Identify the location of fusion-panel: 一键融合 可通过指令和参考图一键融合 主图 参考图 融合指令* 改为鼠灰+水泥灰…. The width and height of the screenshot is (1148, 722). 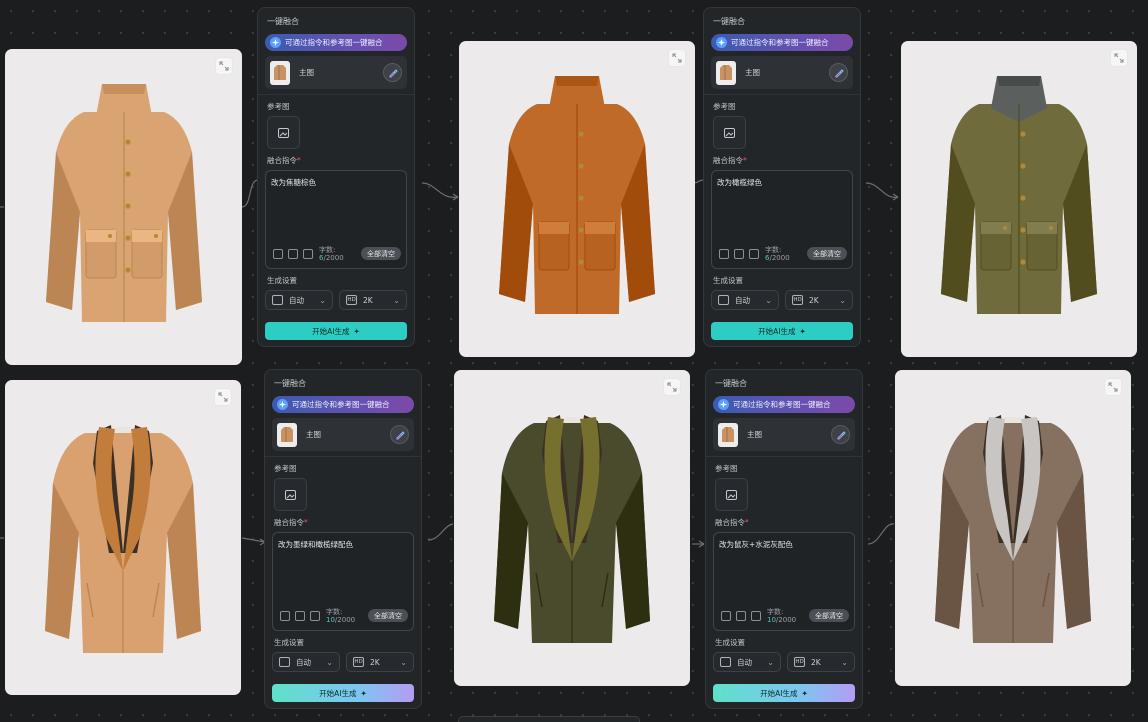
(784, 539).